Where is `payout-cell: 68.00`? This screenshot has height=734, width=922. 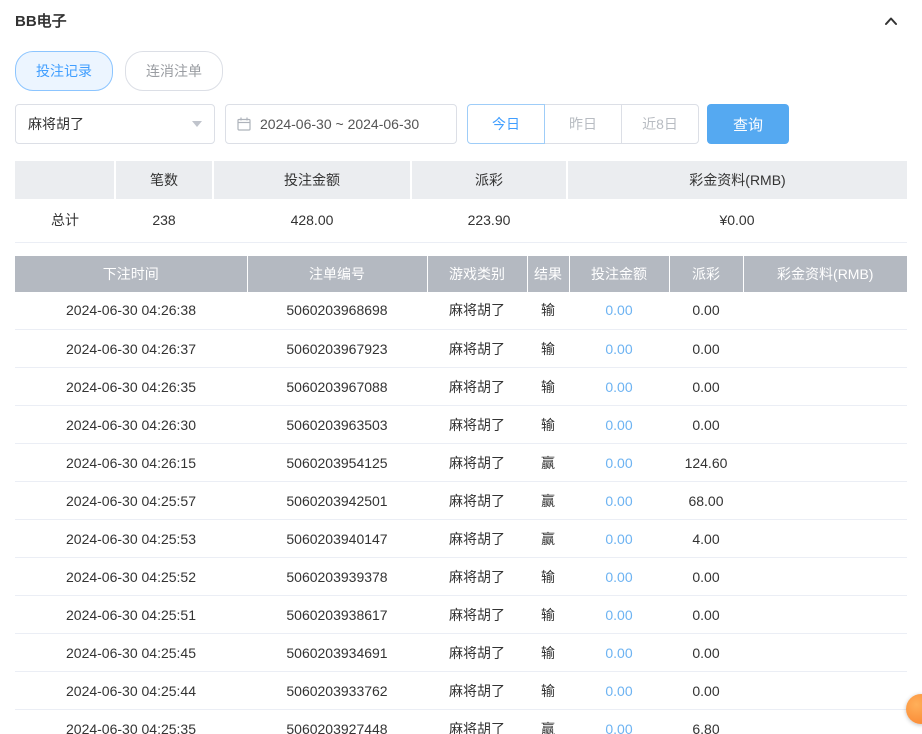 payout-cell: 68.00 is located at coordinates (706, 500).